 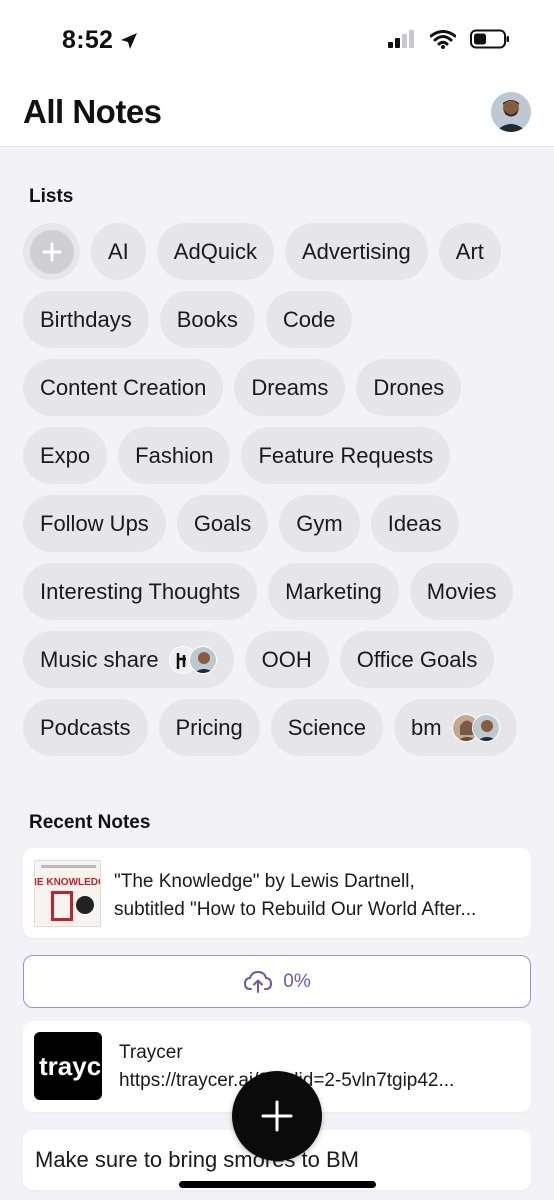 What do you see at coordinates (290, 387) in the screenshot?
I see `list-chip-dreams: Dreams` at bounding box center [290, 387].